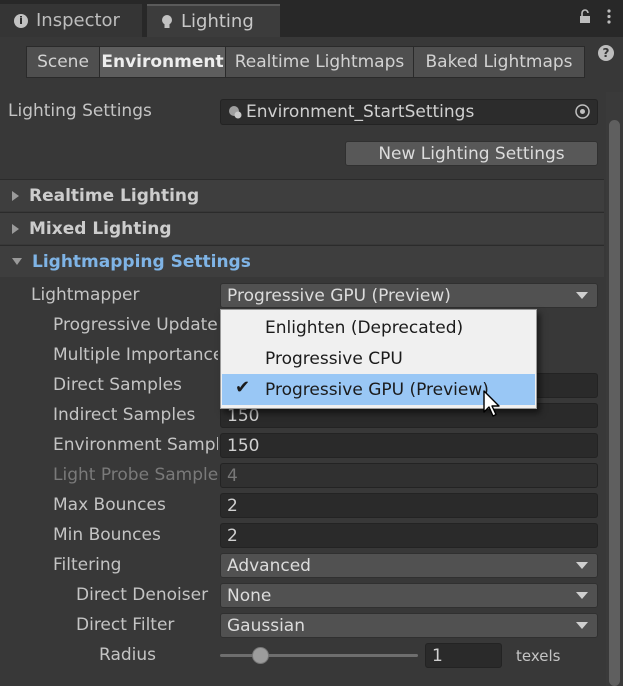  What do you see at coordinates (302, 261) in the screenshot?
I see `foldout-lightmapping-settings: Lightmapping Settings` at bounding box center [302, 261].